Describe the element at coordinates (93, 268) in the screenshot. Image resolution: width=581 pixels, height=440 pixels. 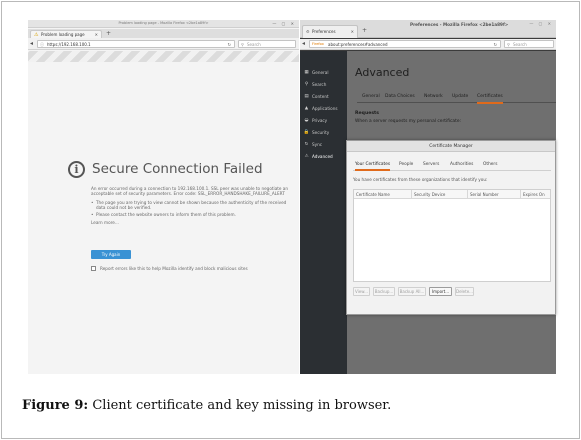
I see `report-checkbox` at that location.